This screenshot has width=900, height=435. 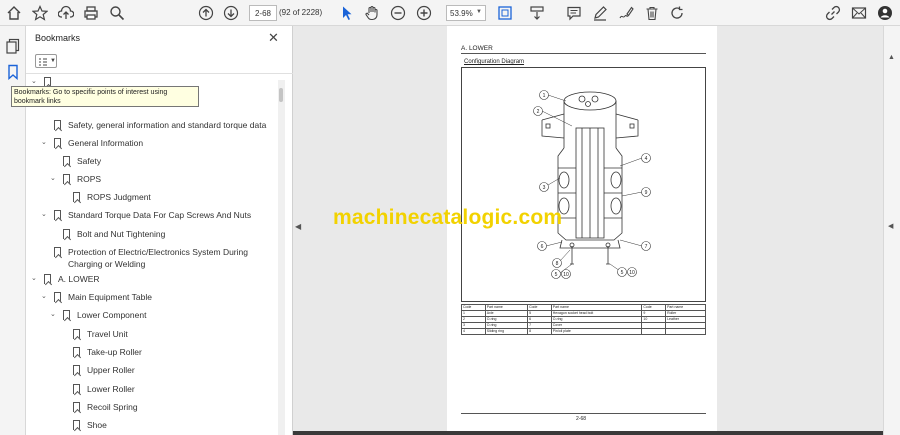 I want to click on watermark: machinecatalogic.com, so click(x=448, y=217).